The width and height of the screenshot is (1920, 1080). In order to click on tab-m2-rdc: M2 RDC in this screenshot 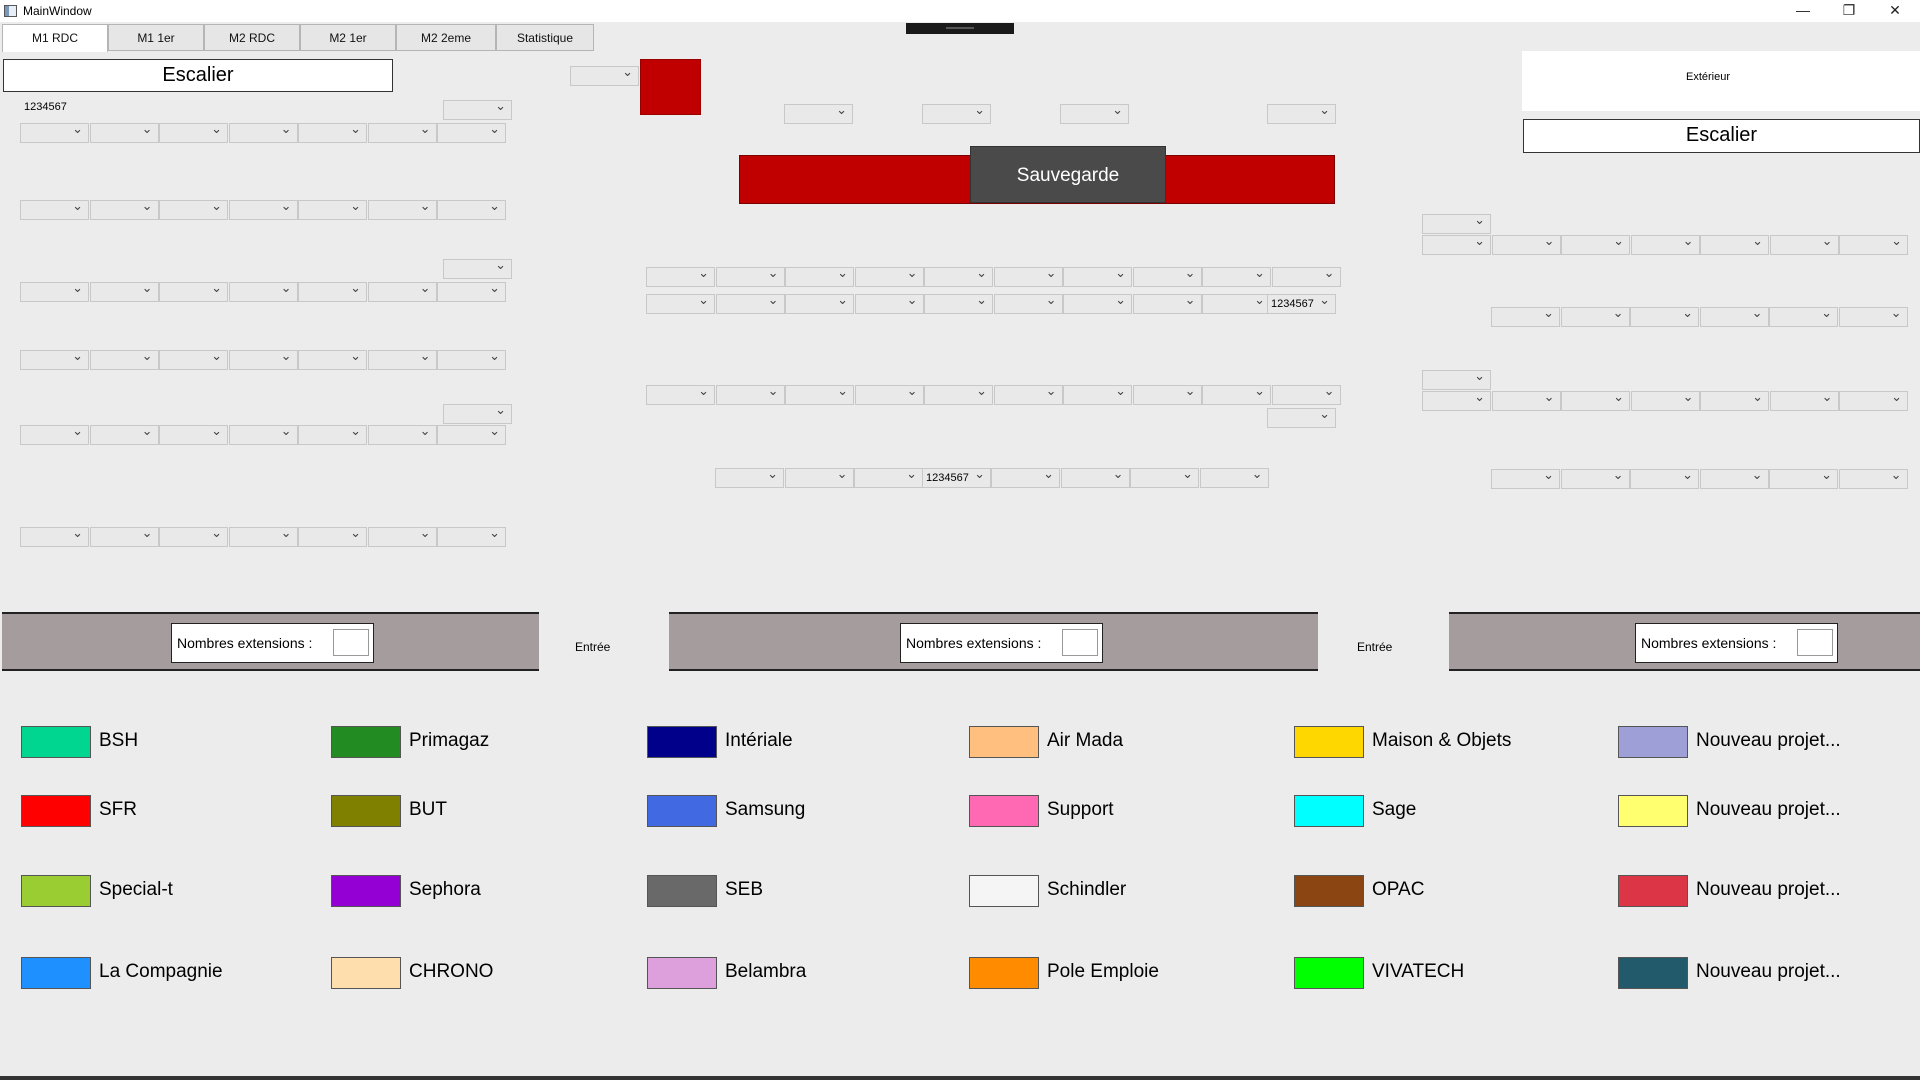, I will do `click(252, 37)`.